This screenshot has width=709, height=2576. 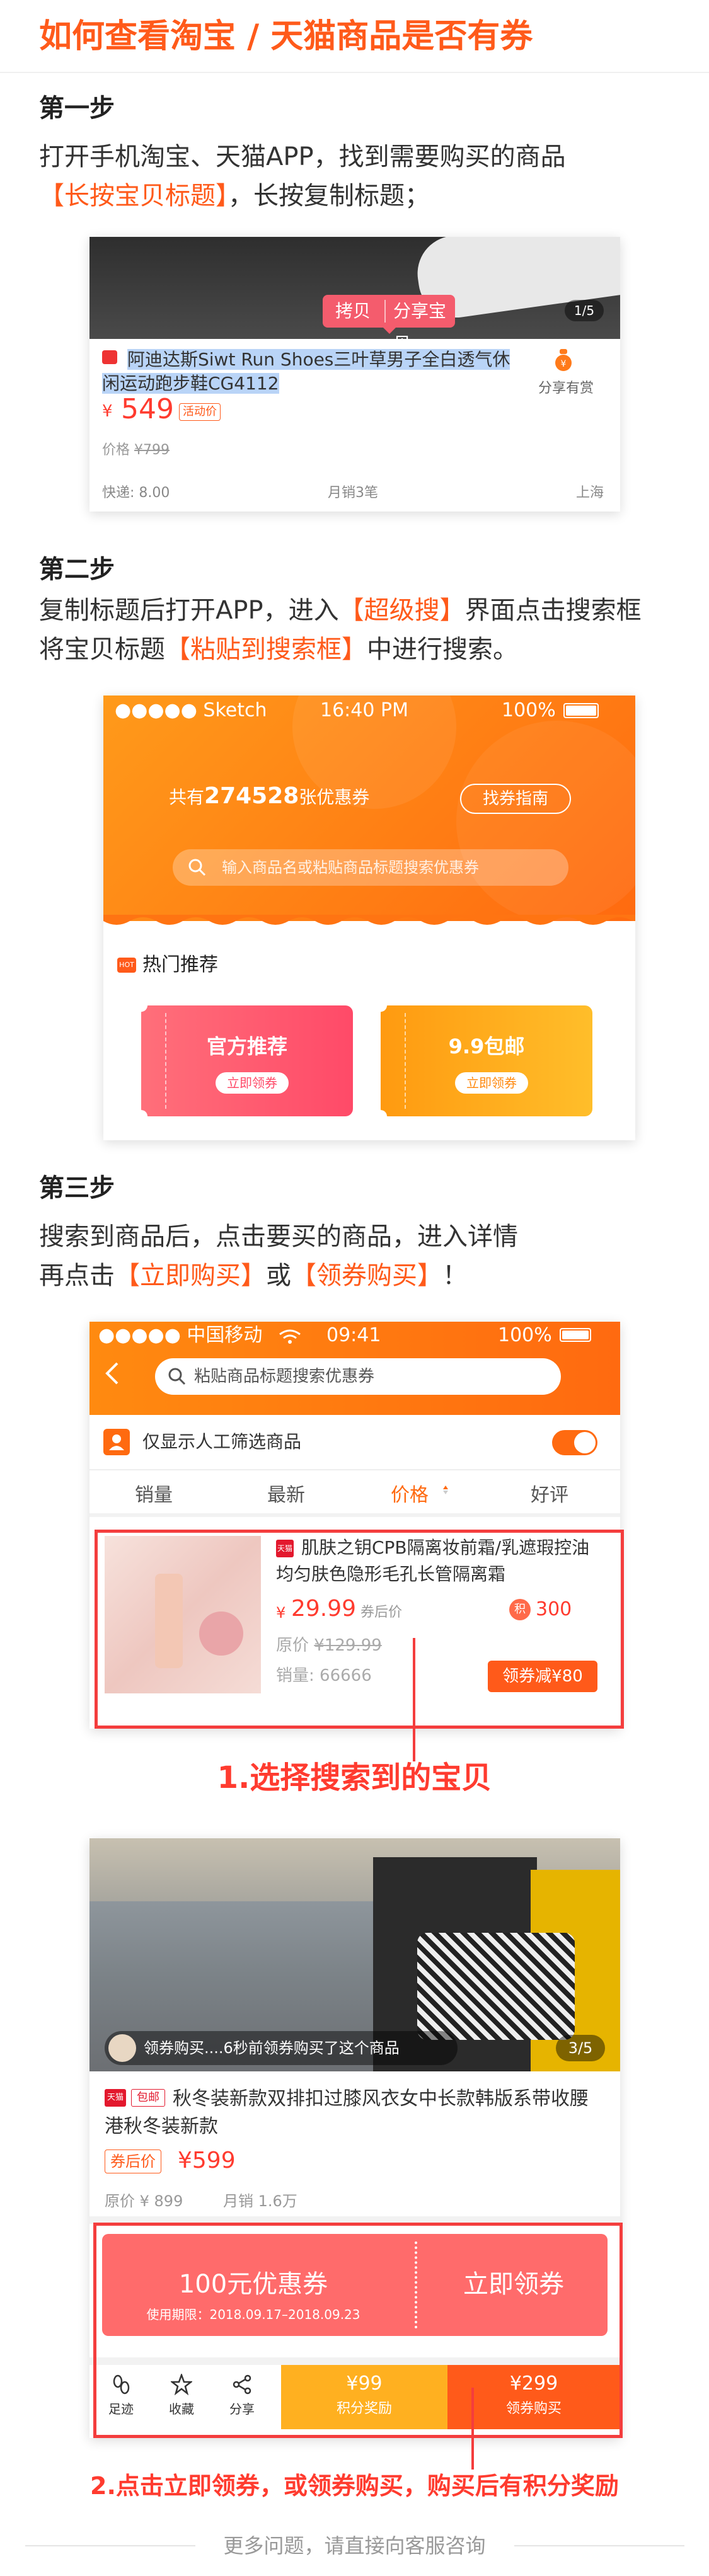 I want to click on person-icon, so click(x=116, y=1442).